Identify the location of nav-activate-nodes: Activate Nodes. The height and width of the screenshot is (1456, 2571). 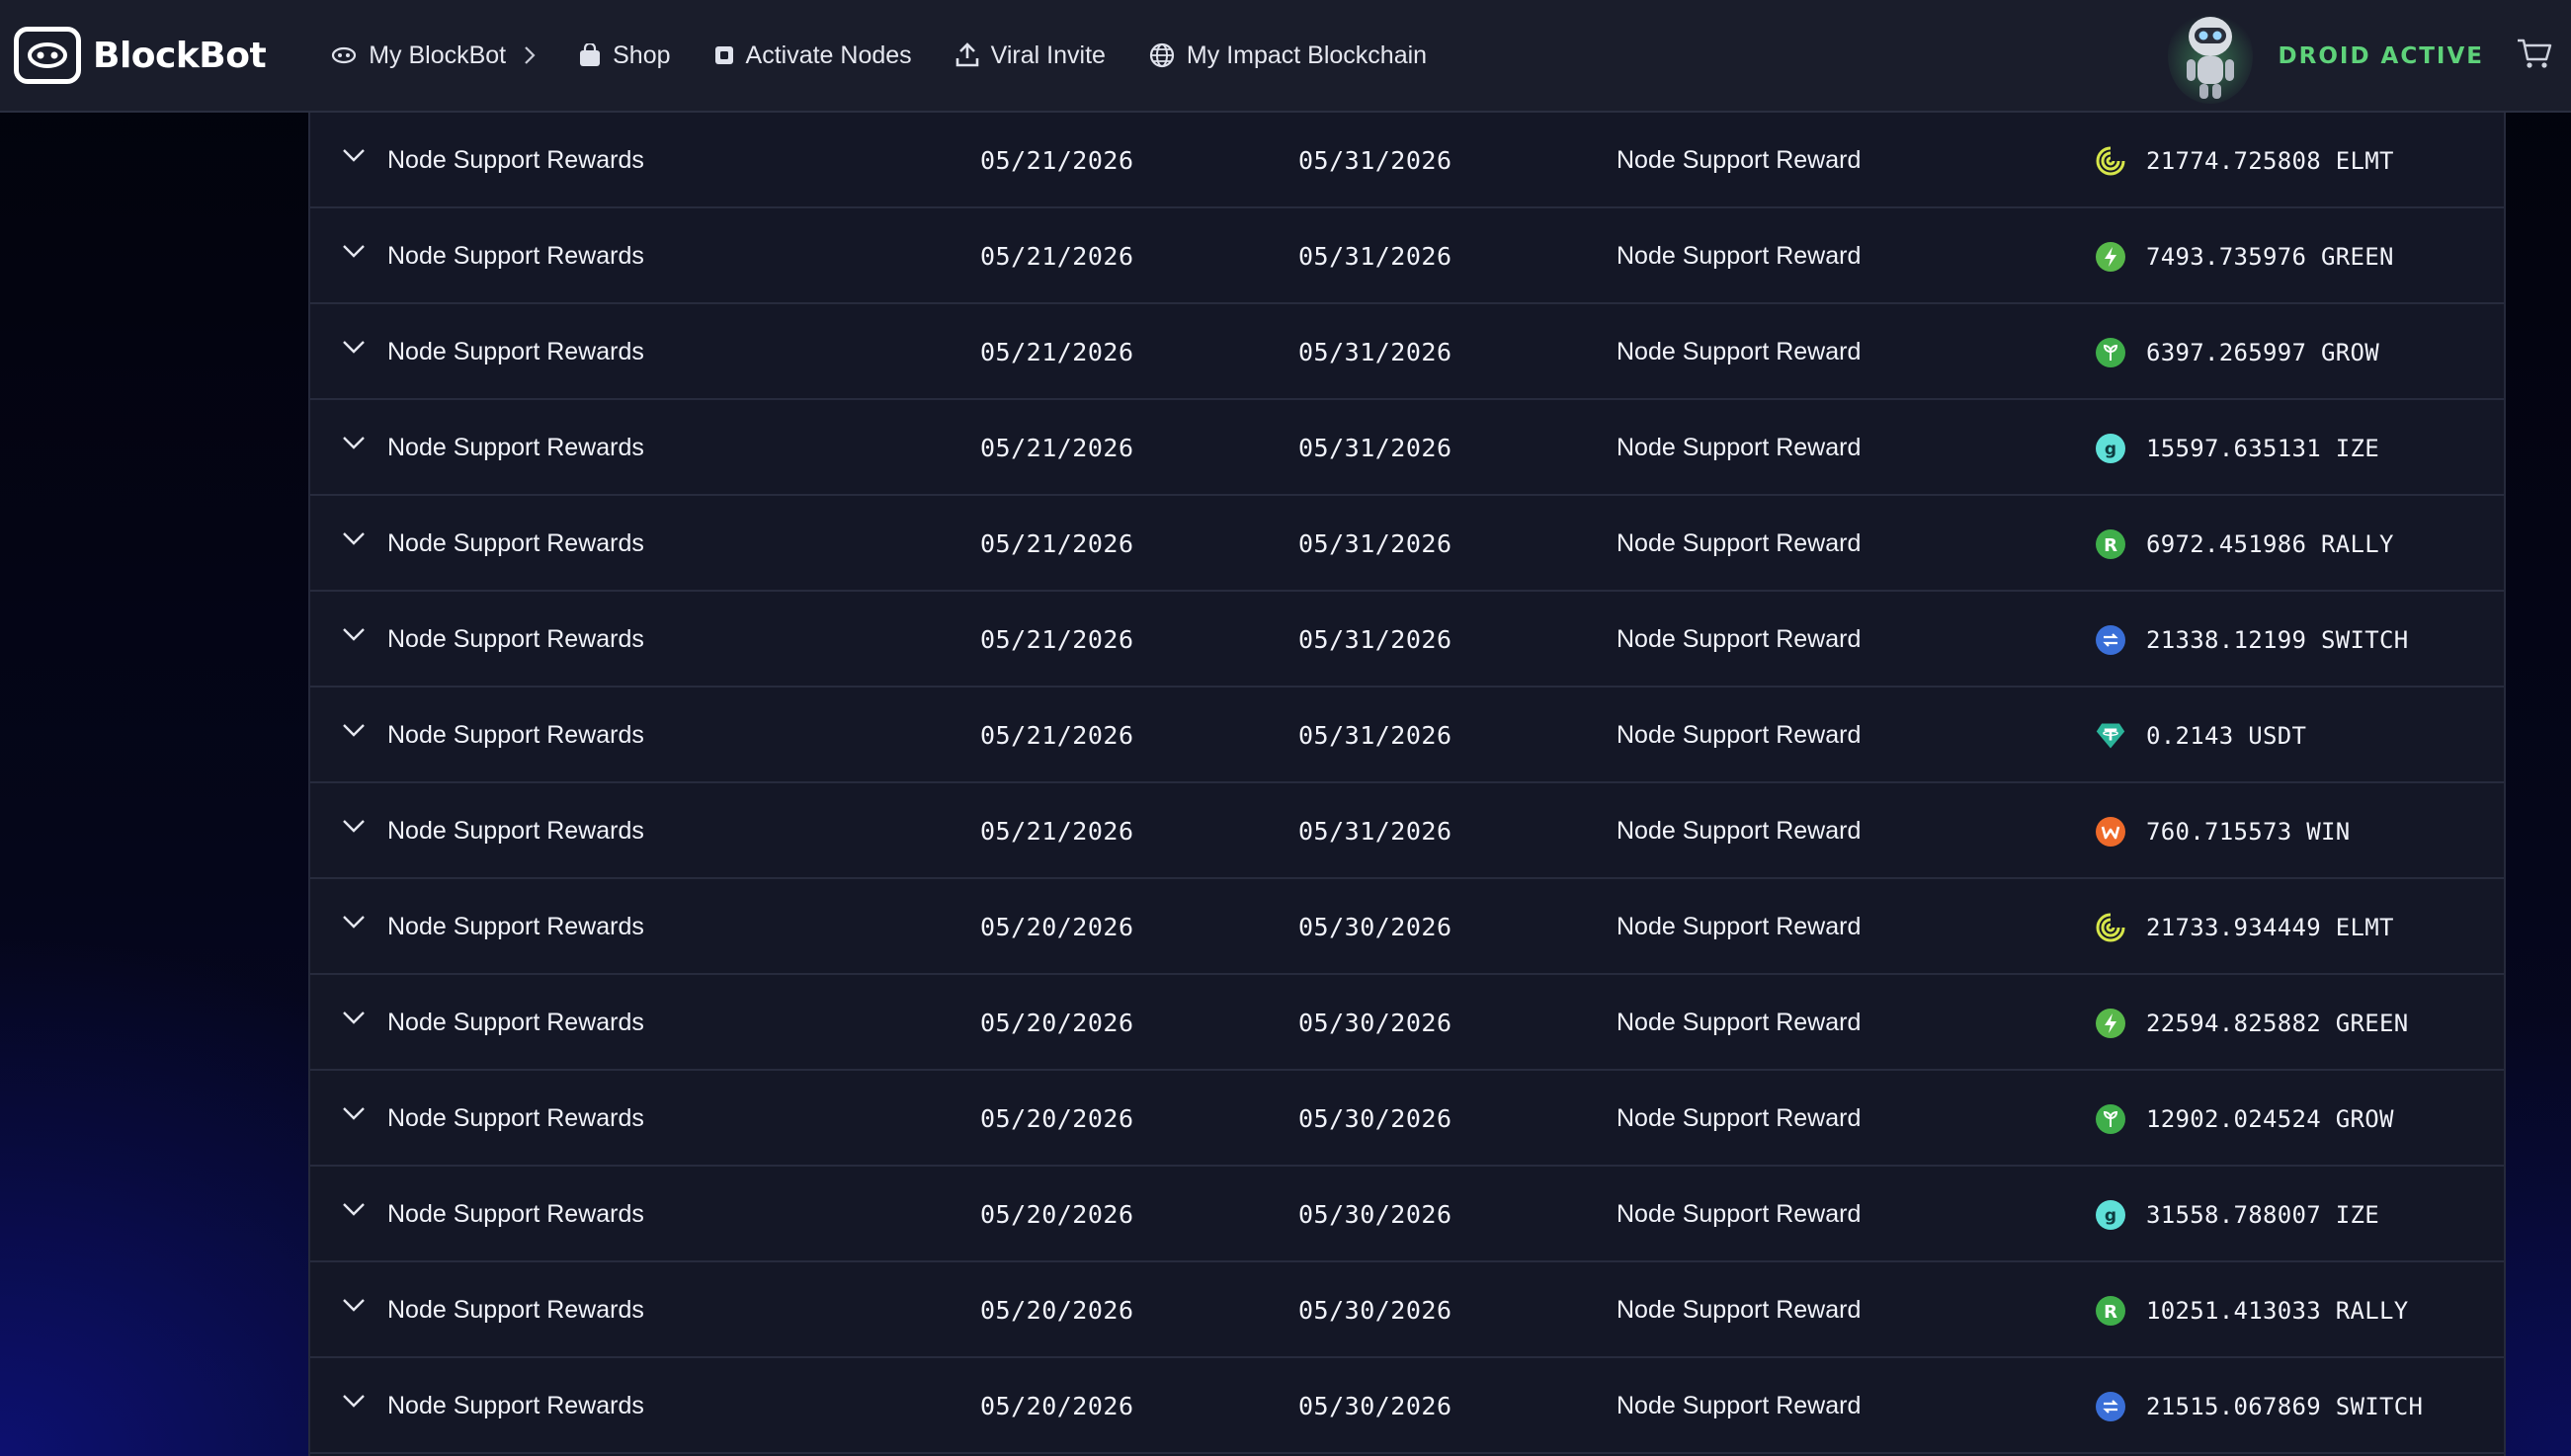
(813, 55).